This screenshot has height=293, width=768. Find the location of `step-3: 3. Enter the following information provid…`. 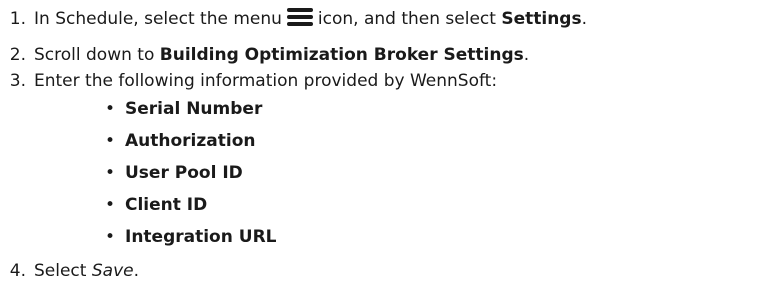

step-3: 3. Enter the following information provid… is located at coordinates (248, 81).